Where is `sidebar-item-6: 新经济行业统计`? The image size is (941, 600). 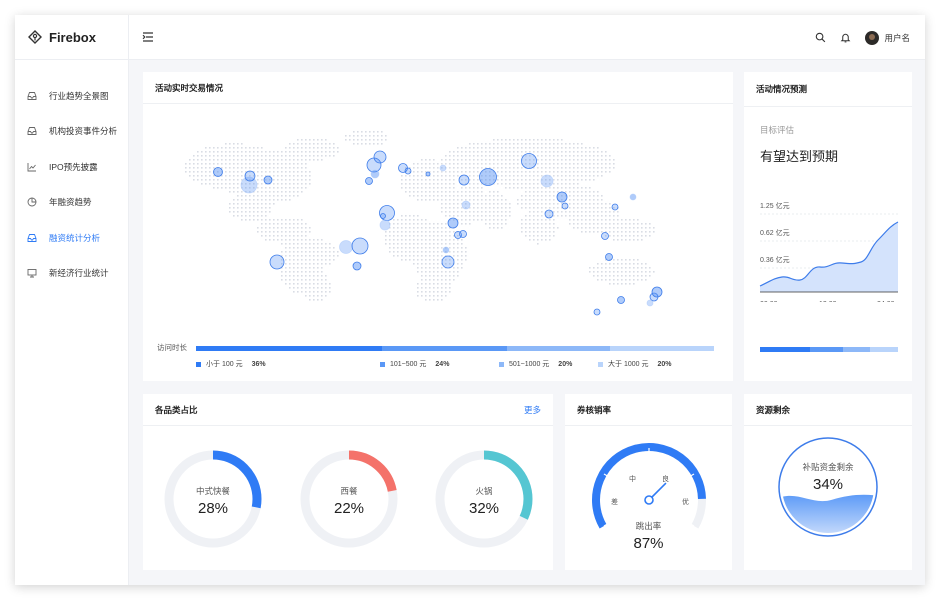 sidebar-item-6: 新经济行业统计 is located at coordinates (71, 274).